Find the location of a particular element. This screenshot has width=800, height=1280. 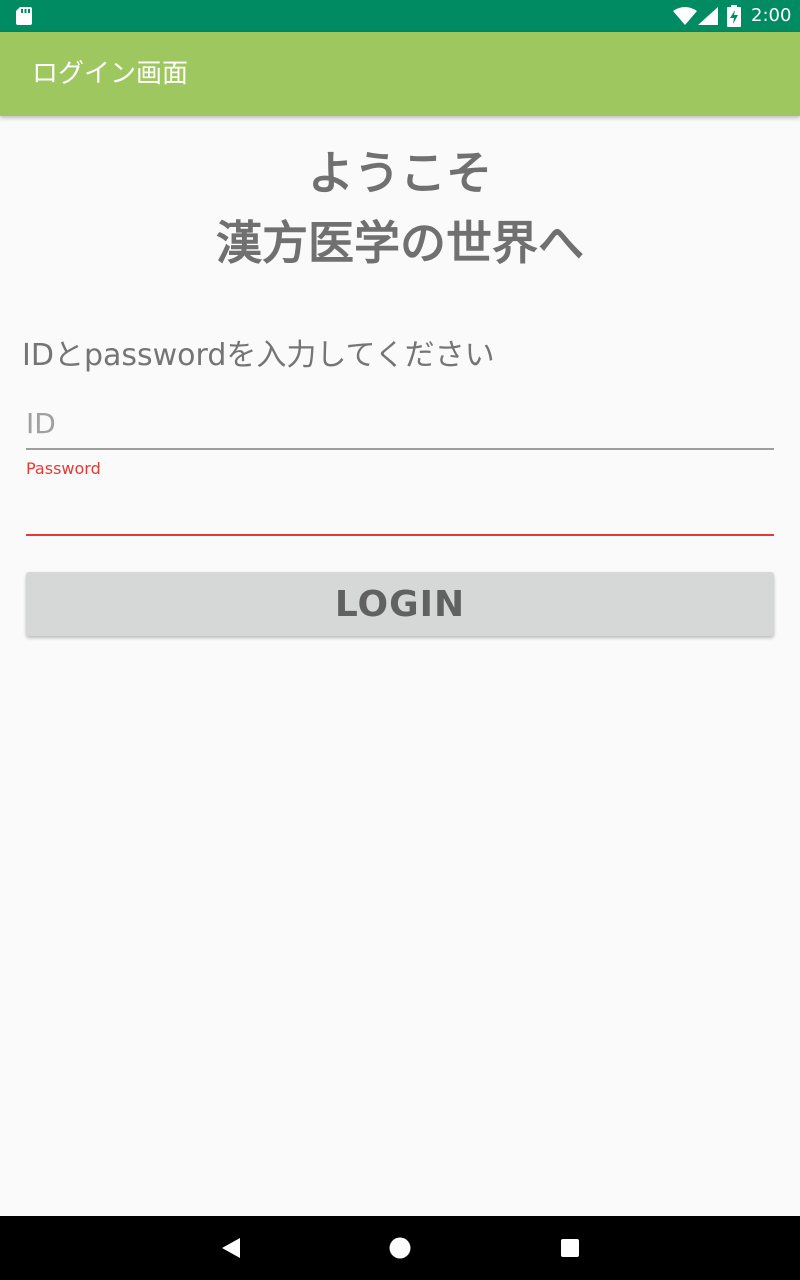

id-input is located at coordinates (400, 423).